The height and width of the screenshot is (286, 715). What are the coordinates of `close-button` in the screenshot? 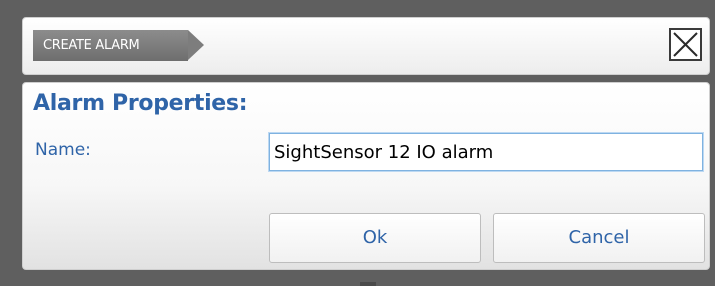 It's located at (685, 44).